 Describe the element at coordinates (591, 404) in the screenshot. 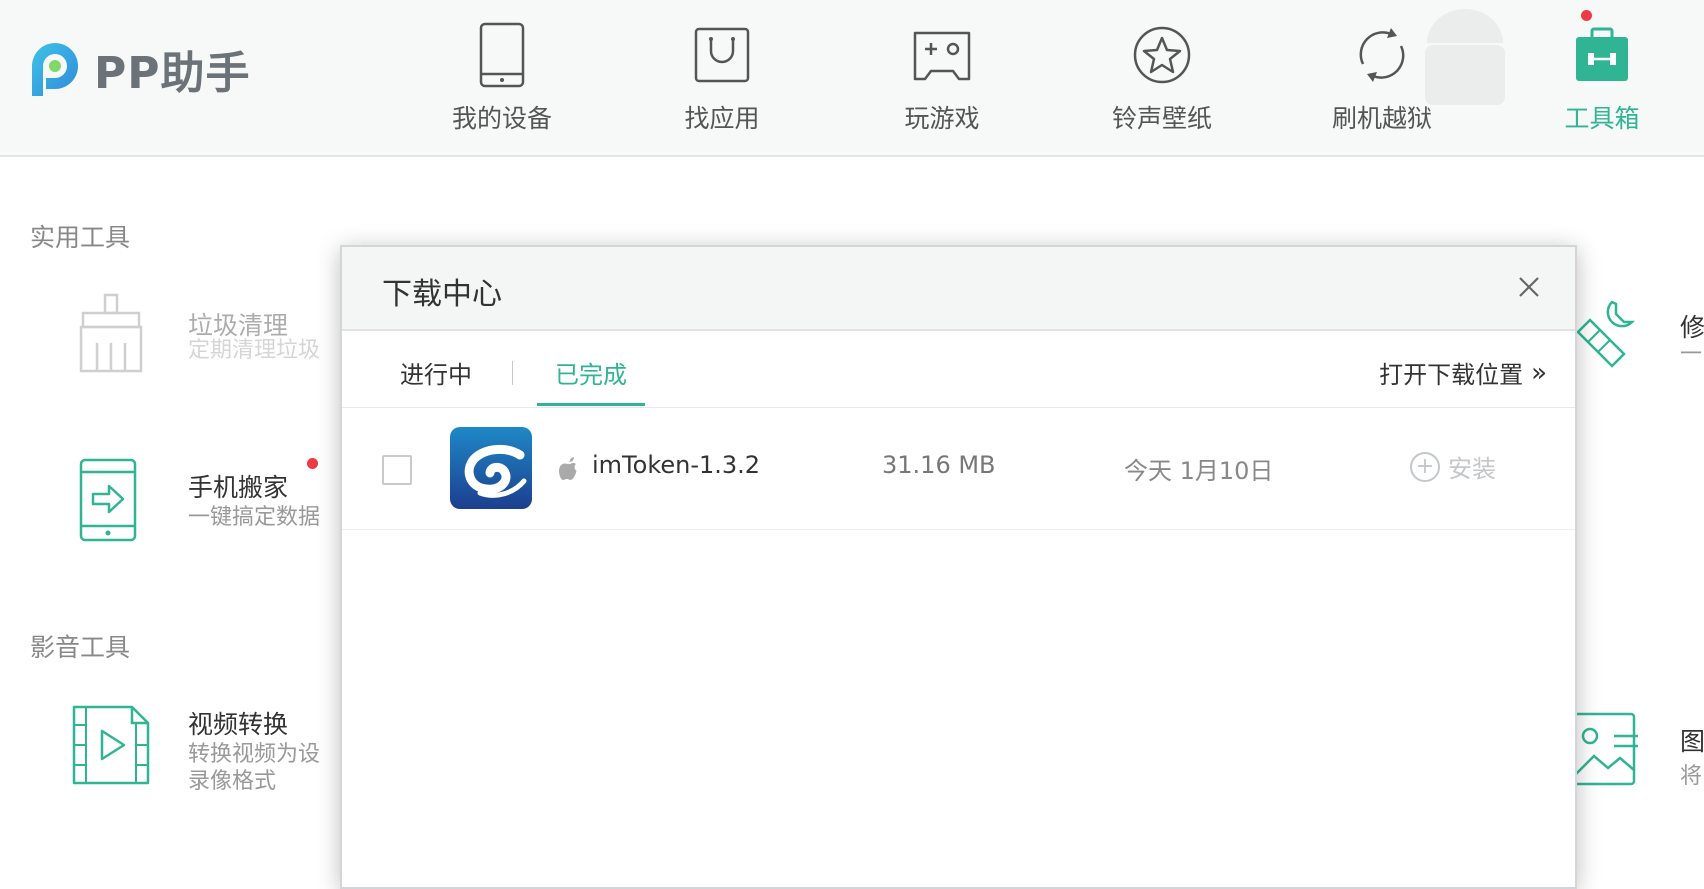

I see `active-tab-indicator` at that location.